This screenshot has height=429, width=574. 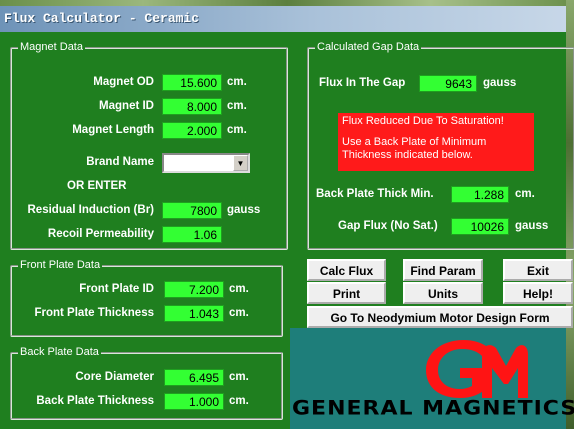 I want to click on front-plate-thickness-field: 1.043, so click(x=194, y=313).